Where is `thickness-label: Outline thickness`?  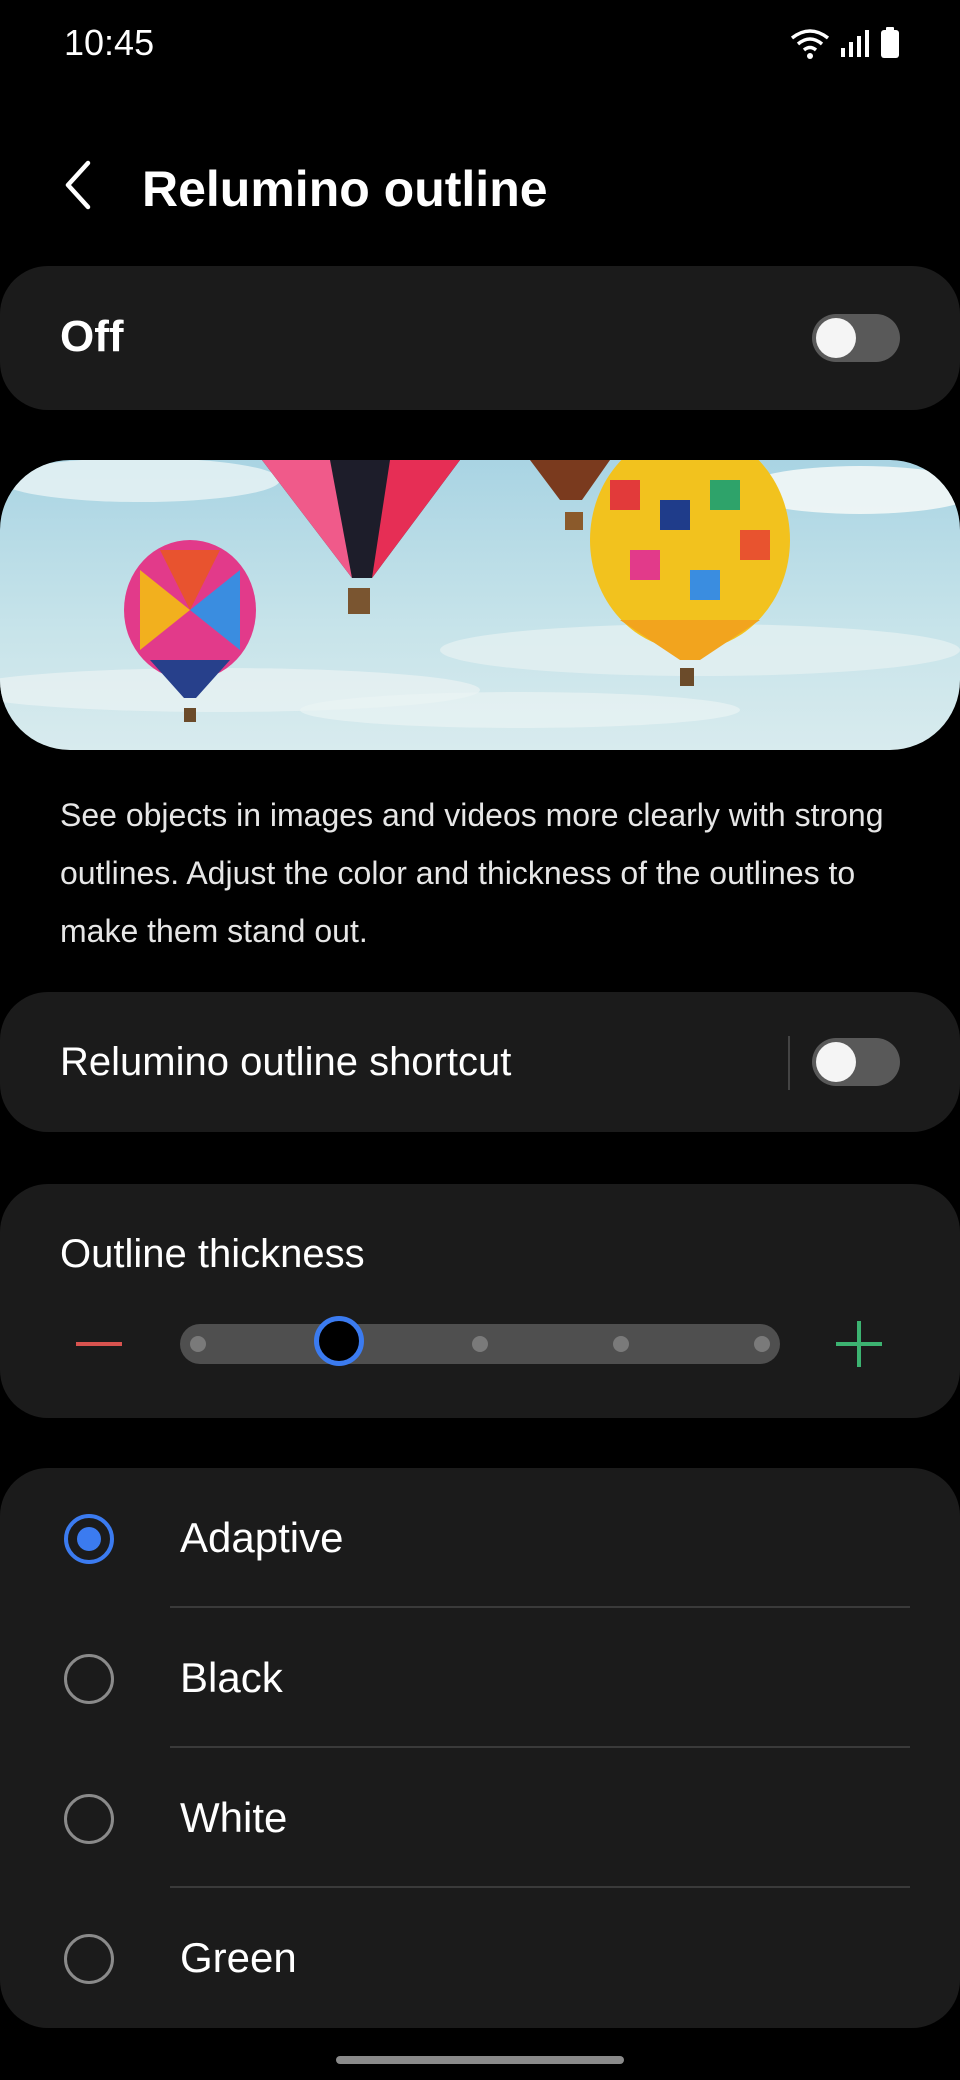 thickness-label: Outline thickness is located at coordinates (212, 1254).